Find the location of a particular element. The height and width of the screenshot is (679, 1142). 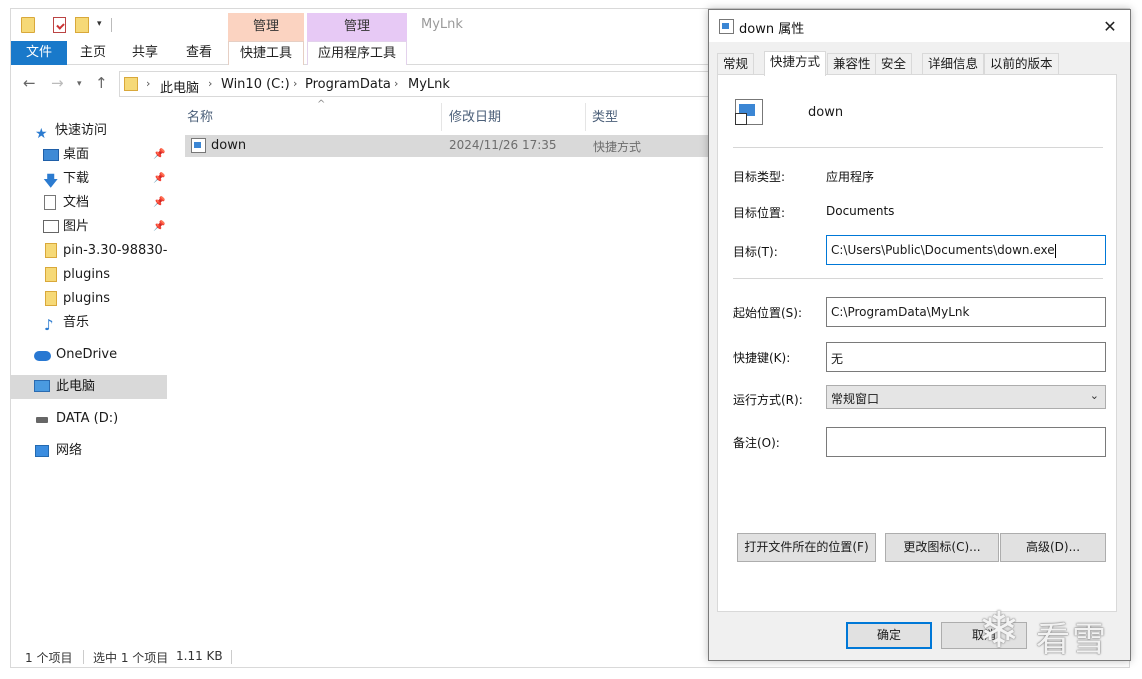

run-label: 运行方式(R): is located at coordinates (768, 400).